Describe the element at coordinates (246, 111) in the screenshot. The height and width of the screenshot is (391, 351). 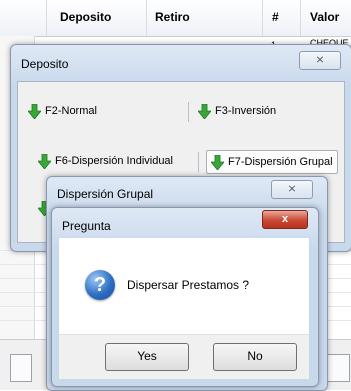
I see `f3-inversion-label: F3-Inversión` at that location.